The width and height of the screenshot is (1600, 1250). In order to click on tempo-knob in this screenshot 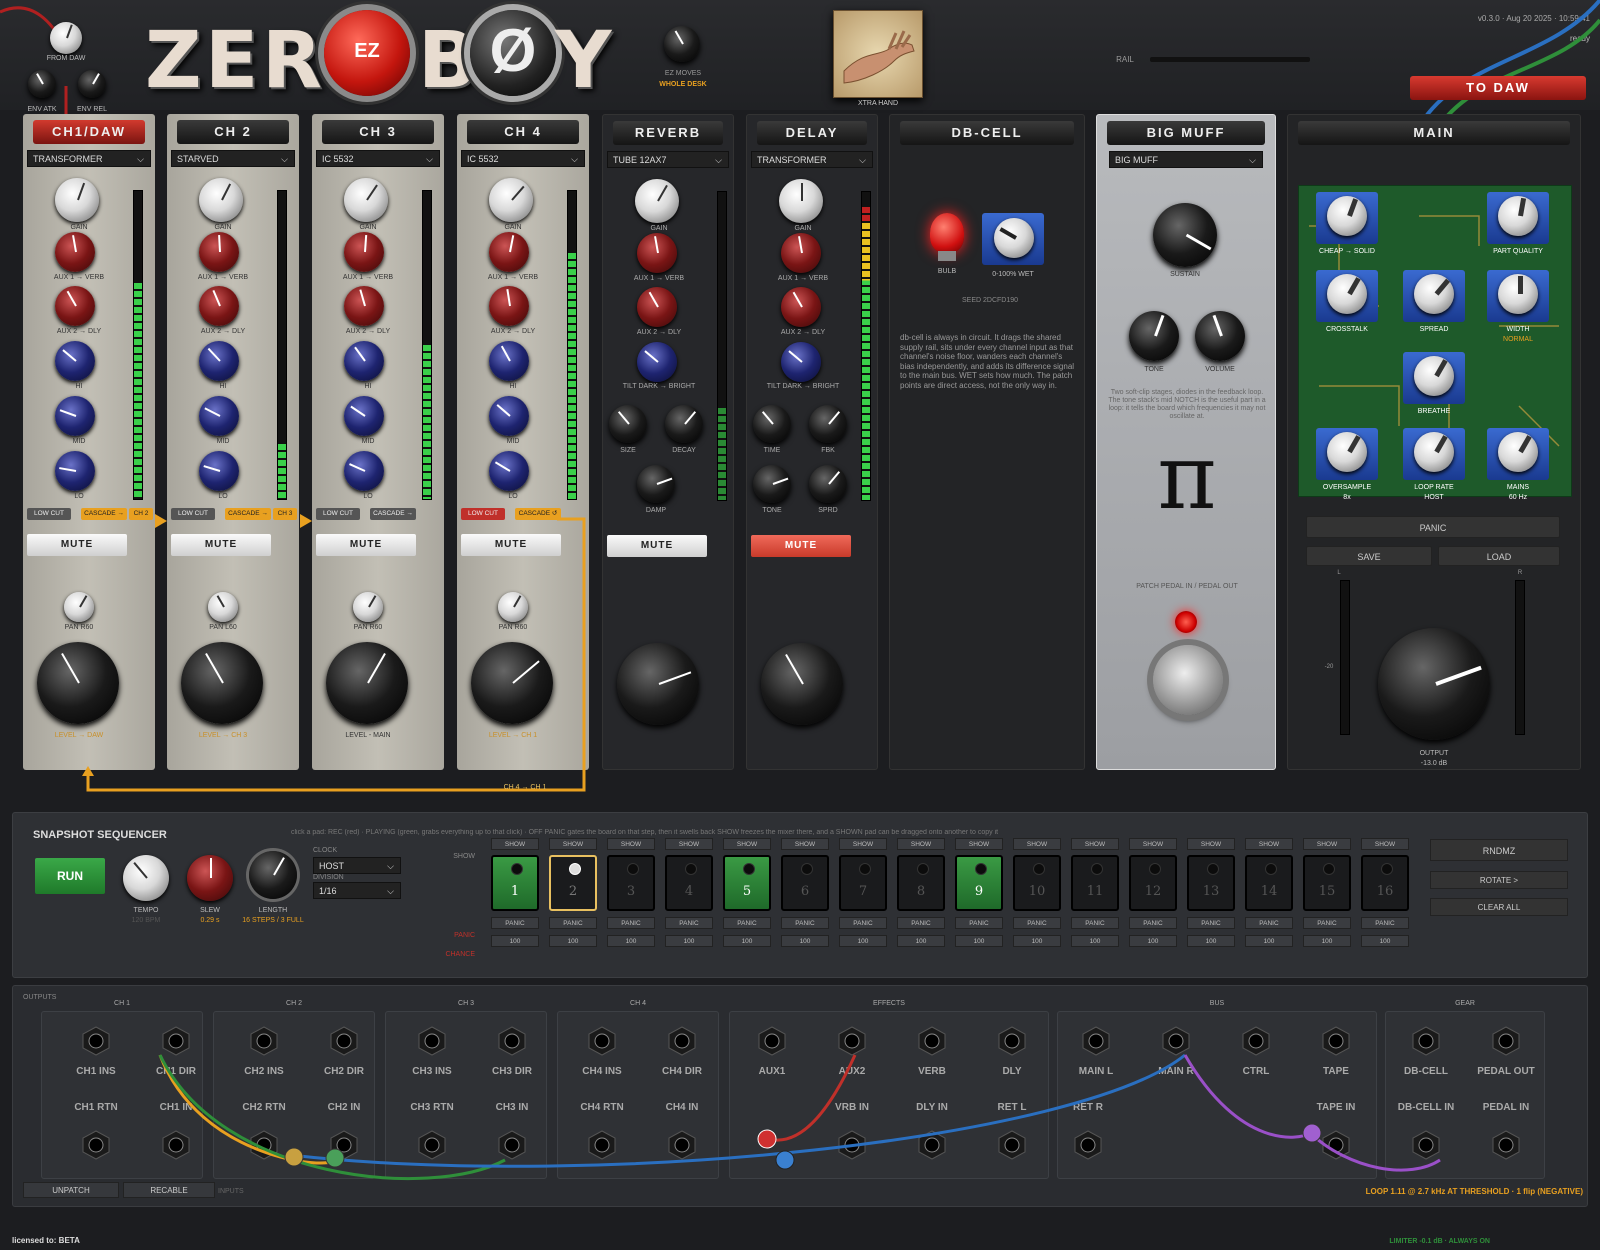, I will do `click(146, 878)`.